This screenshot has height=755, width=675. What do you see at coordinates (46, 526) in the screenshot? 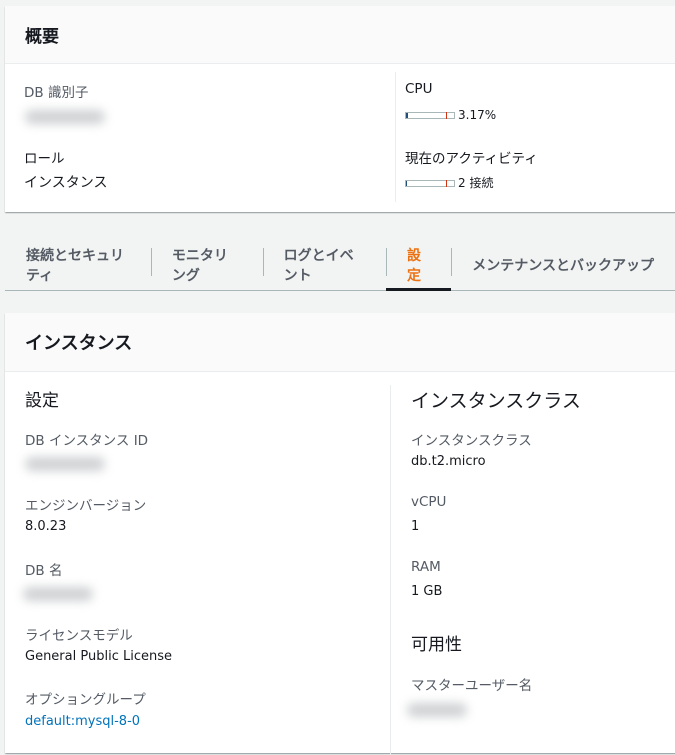
I see `engine-version-value: 8.0.23` at bounding box center [46, 526].